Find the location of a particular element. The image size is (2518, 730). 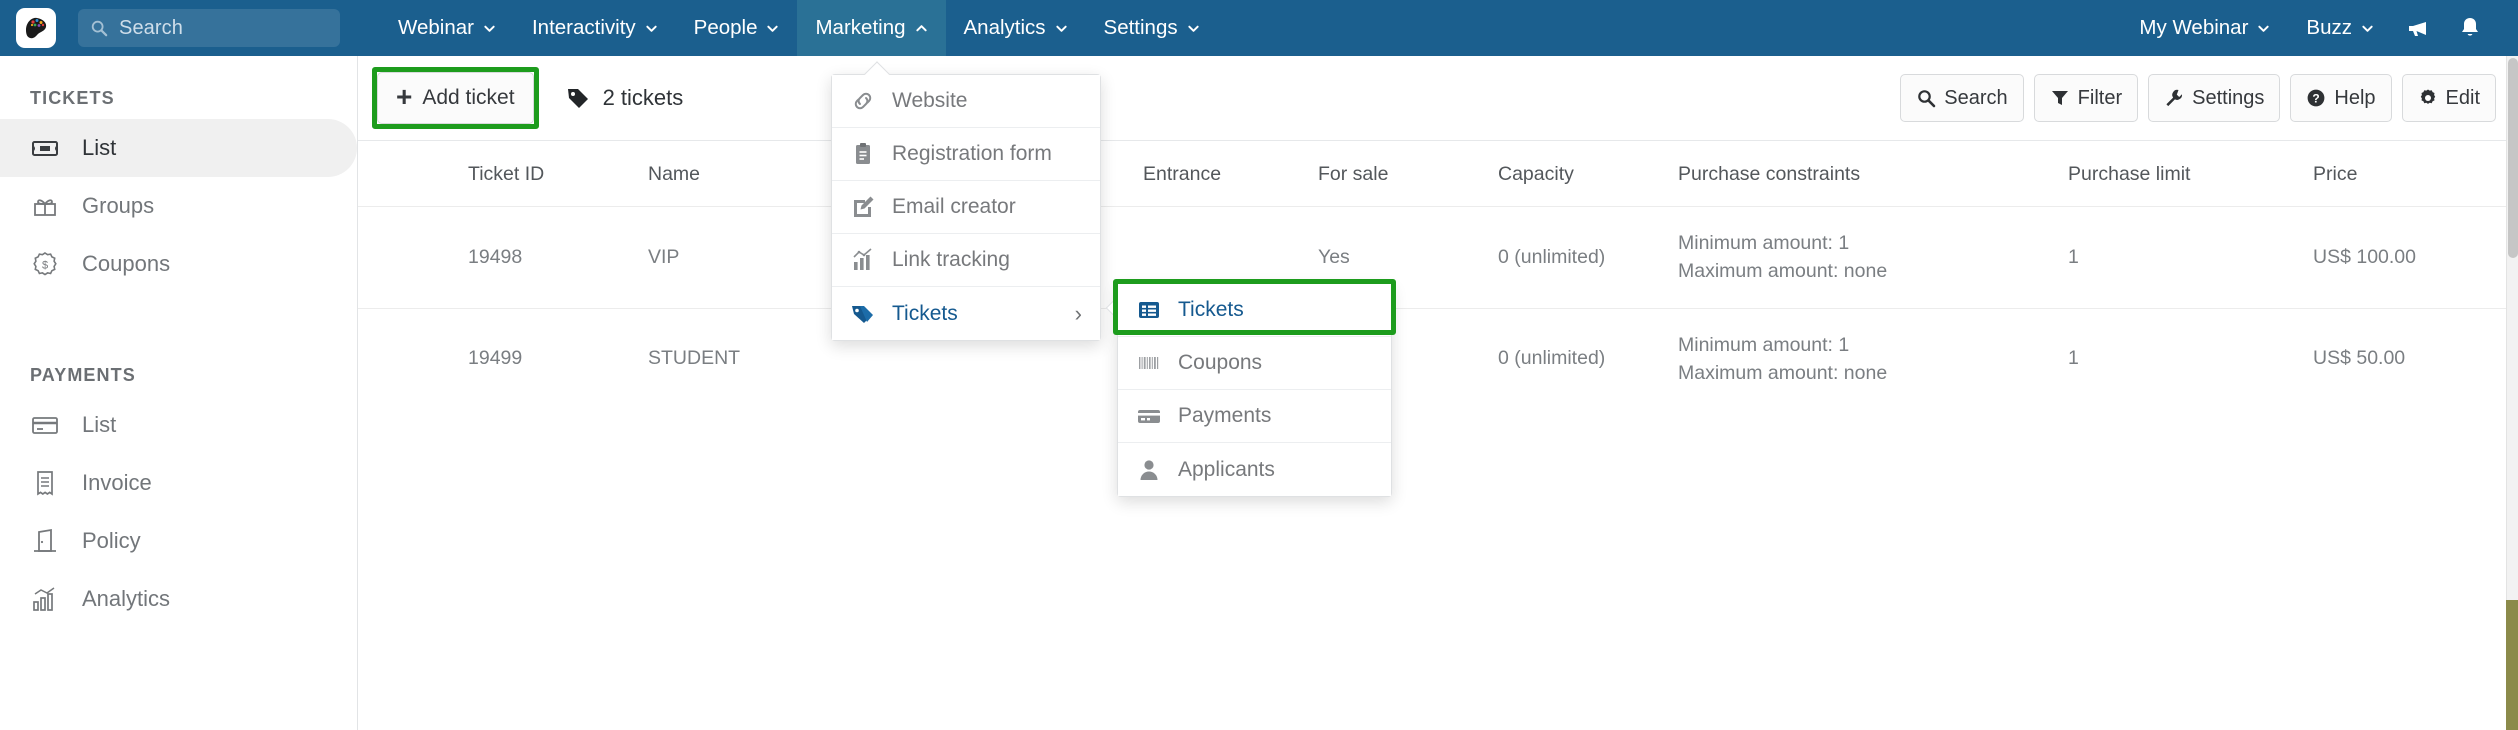

nav-label-marketing: Marketing is located at coordinates (860, 27).